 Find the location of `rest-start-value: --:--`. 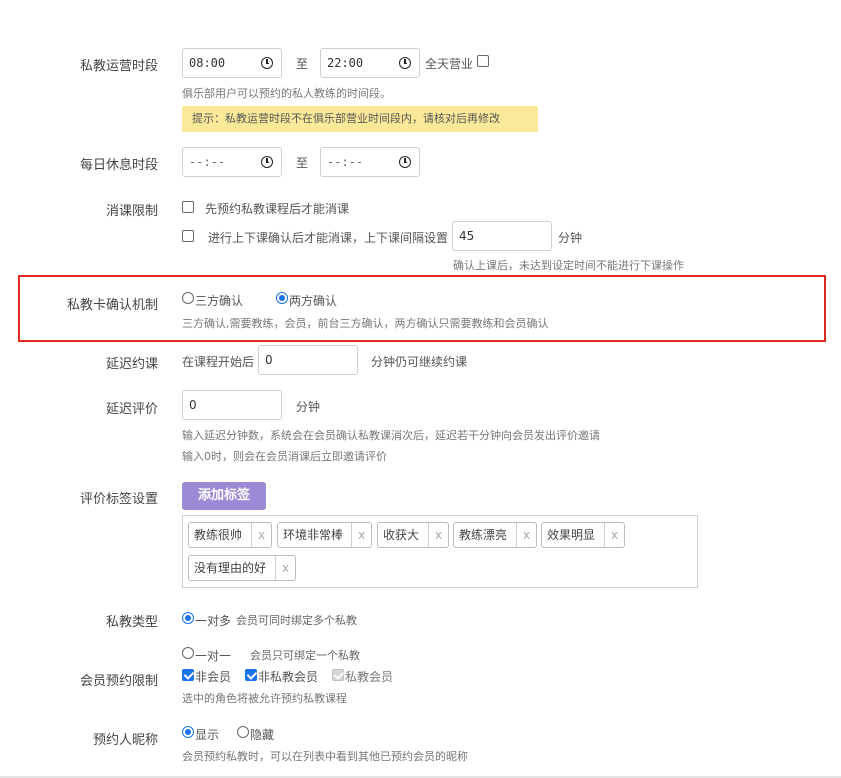

rest-start-value: --:-- is located at coordinates (207, 162).